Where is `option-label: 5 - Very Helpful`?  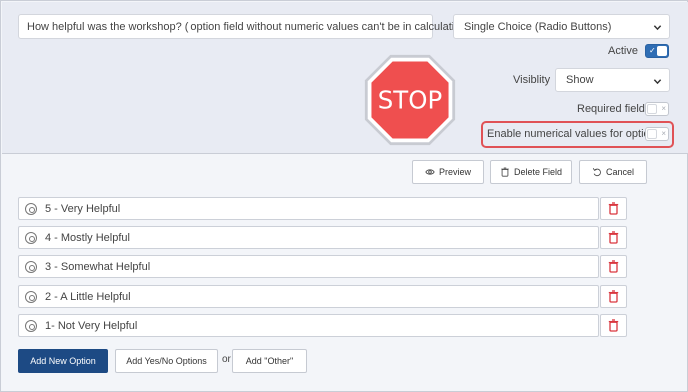 option-label: 5 - Very Helpful is located at coordinates (83, 208).